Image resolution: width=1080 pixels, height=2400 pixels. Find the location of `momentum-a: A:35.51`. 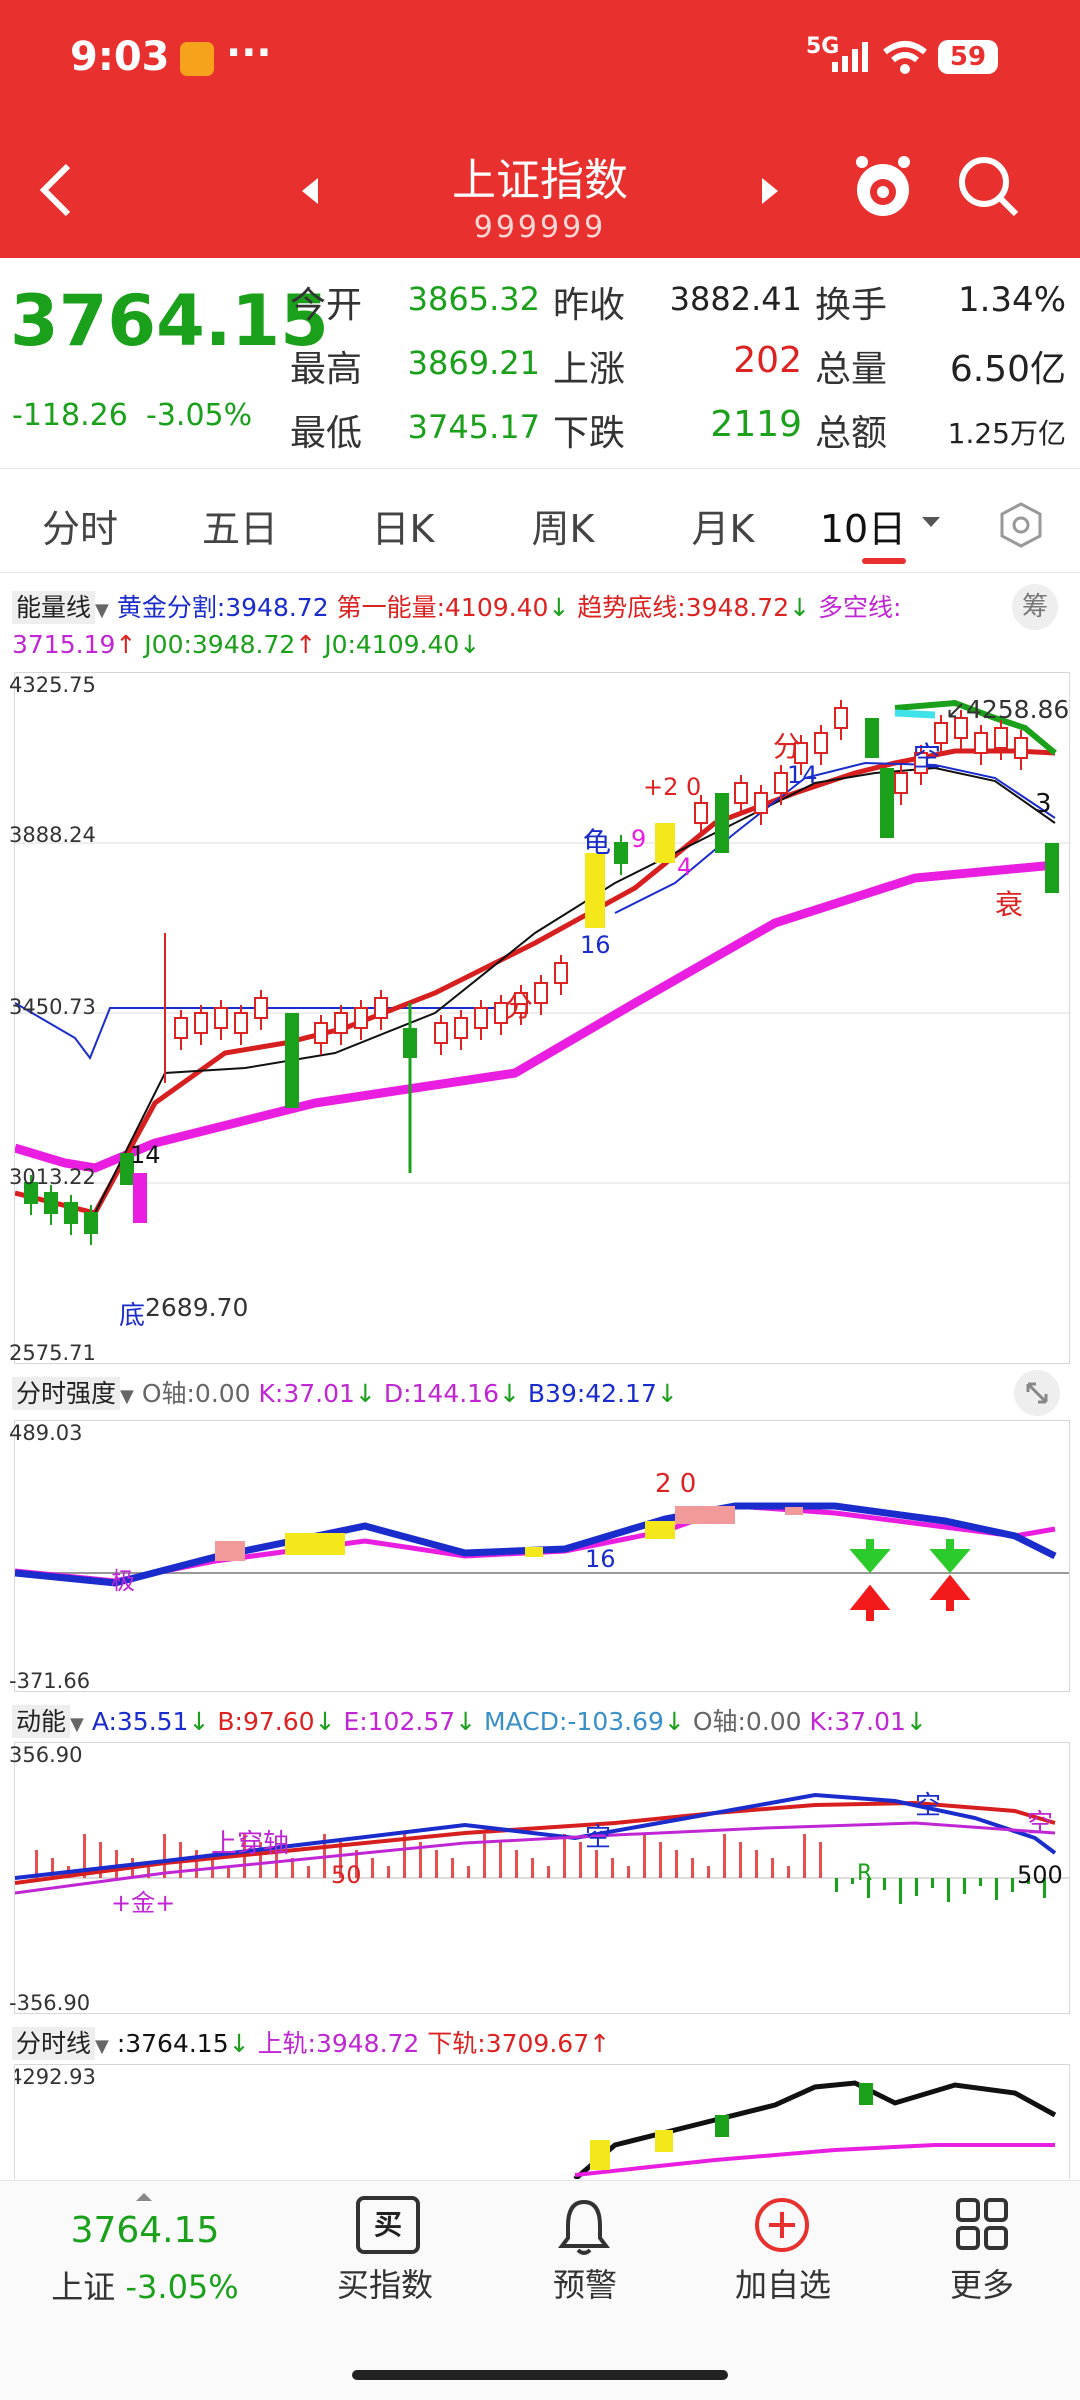

momentum-a: A:35.51 is located at coordinates (140, 1721).